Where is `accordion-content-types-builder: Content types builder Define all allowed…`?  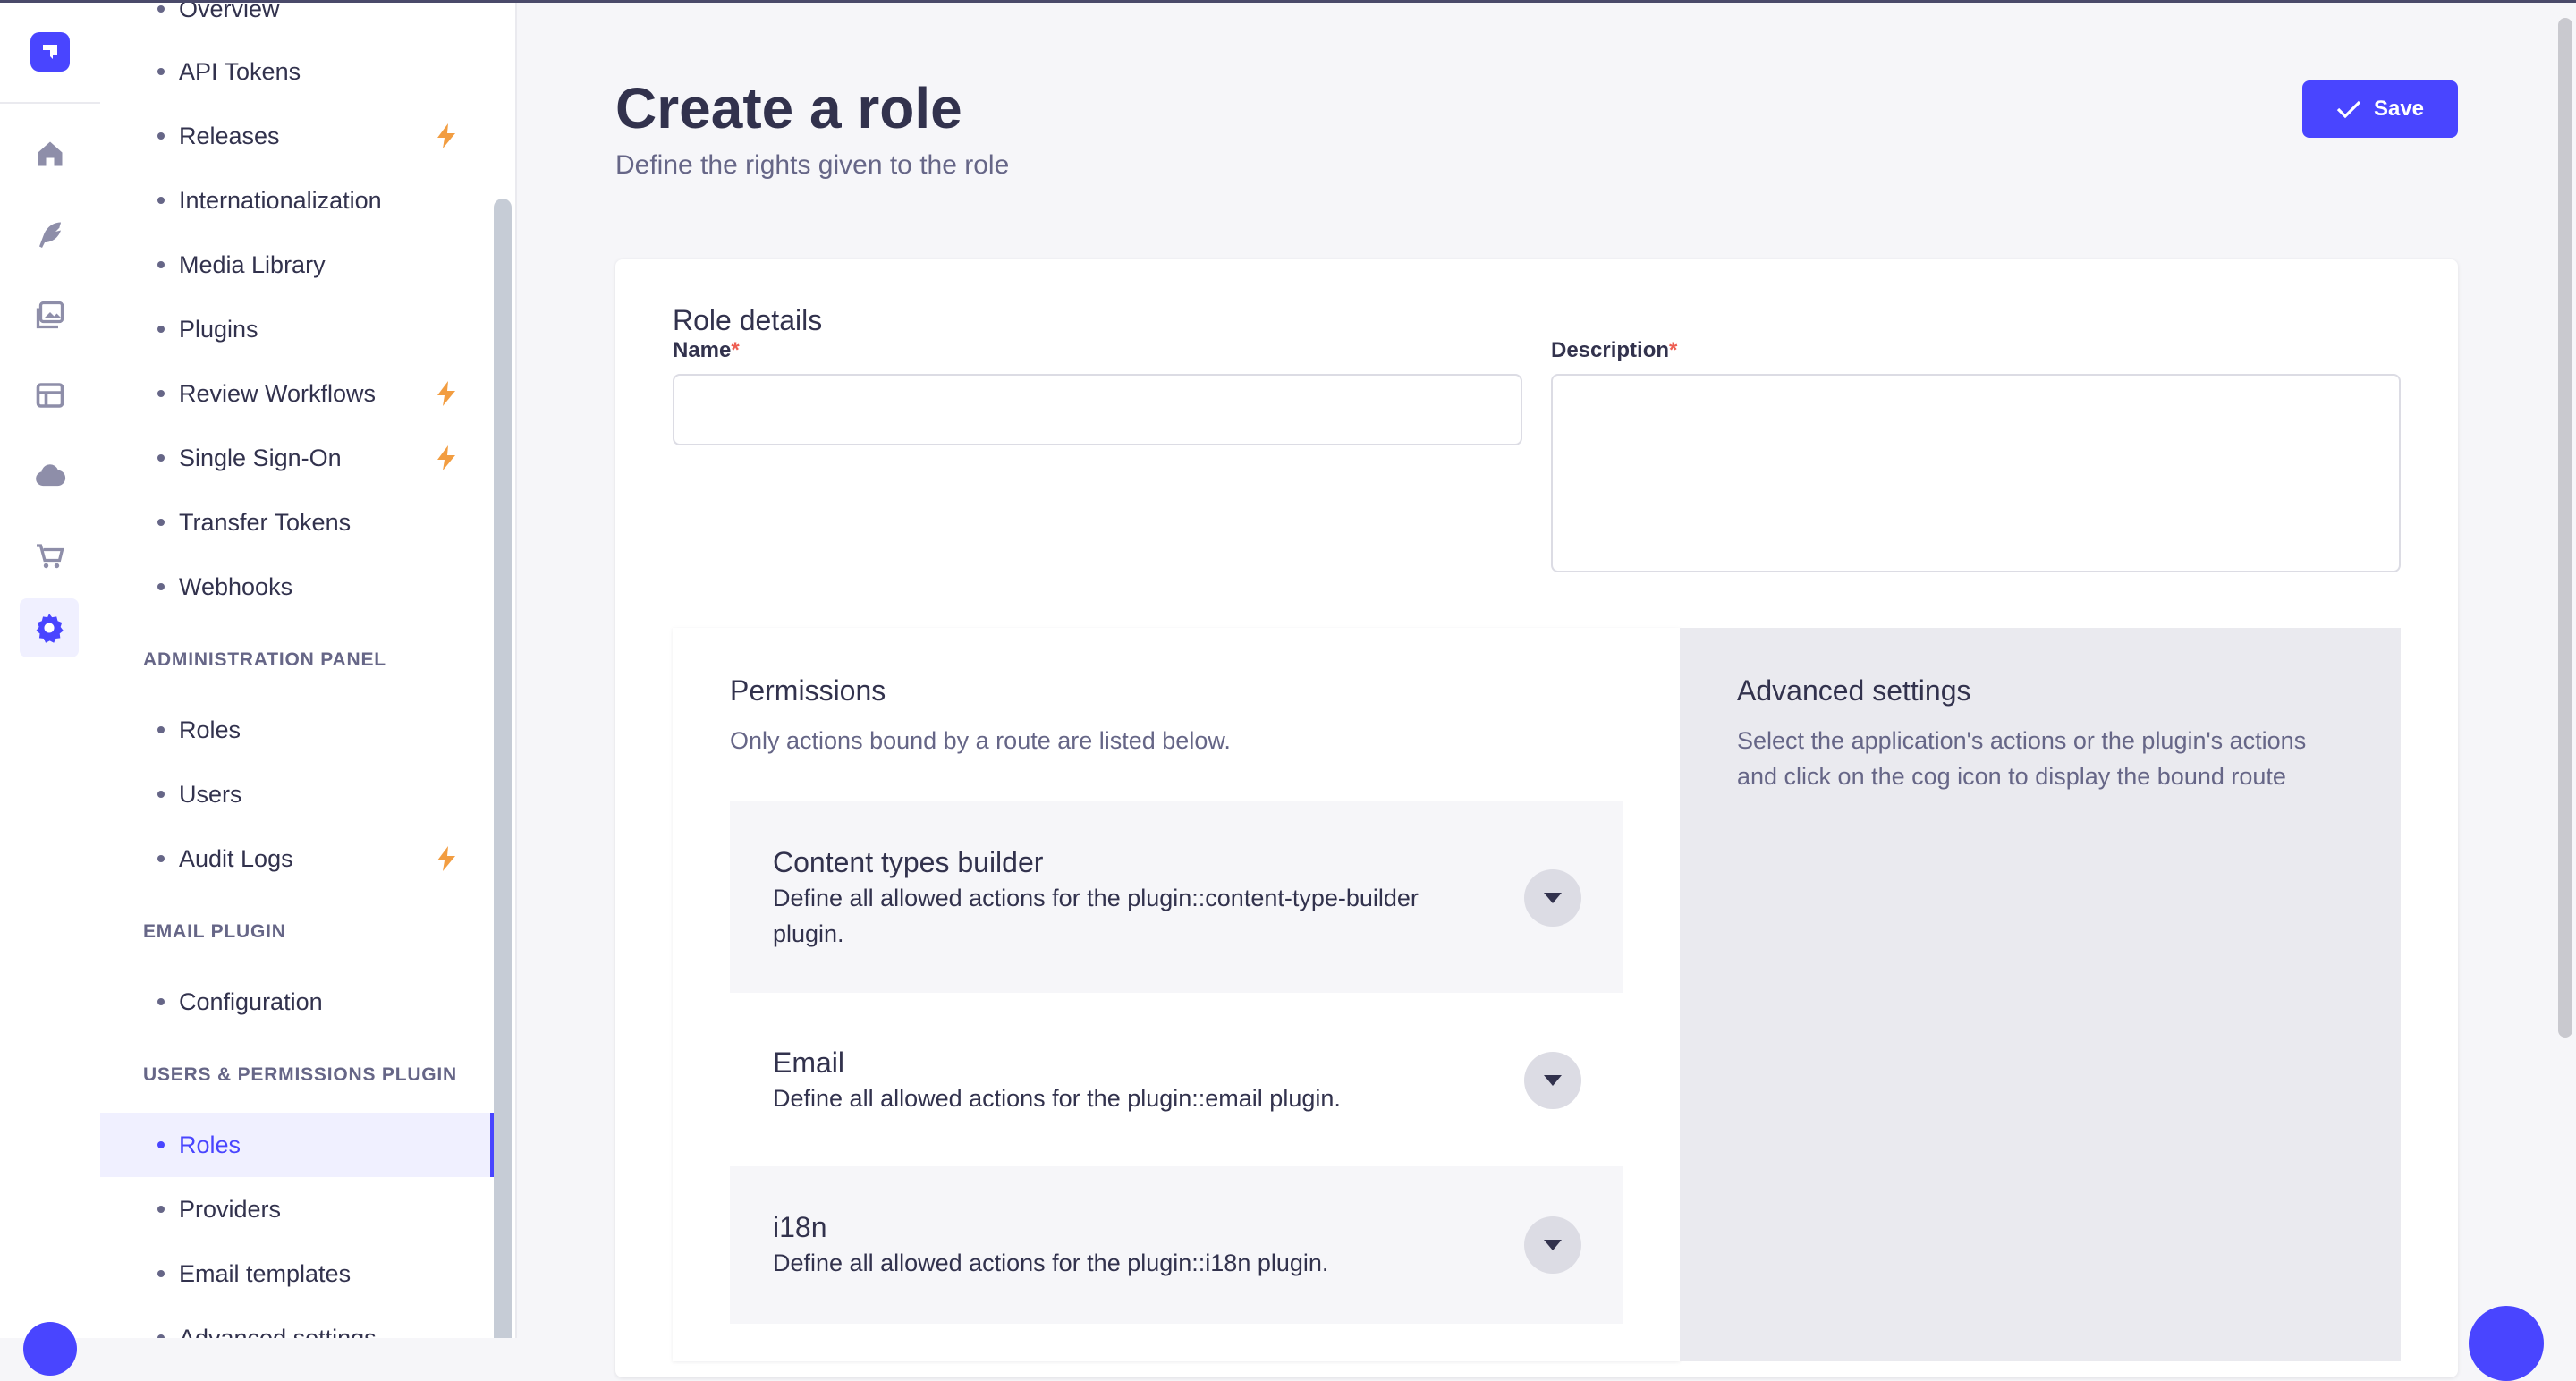 accordion-content-types-builder: Content types builder Define all allowed… is located at coordinates (1176, 897).